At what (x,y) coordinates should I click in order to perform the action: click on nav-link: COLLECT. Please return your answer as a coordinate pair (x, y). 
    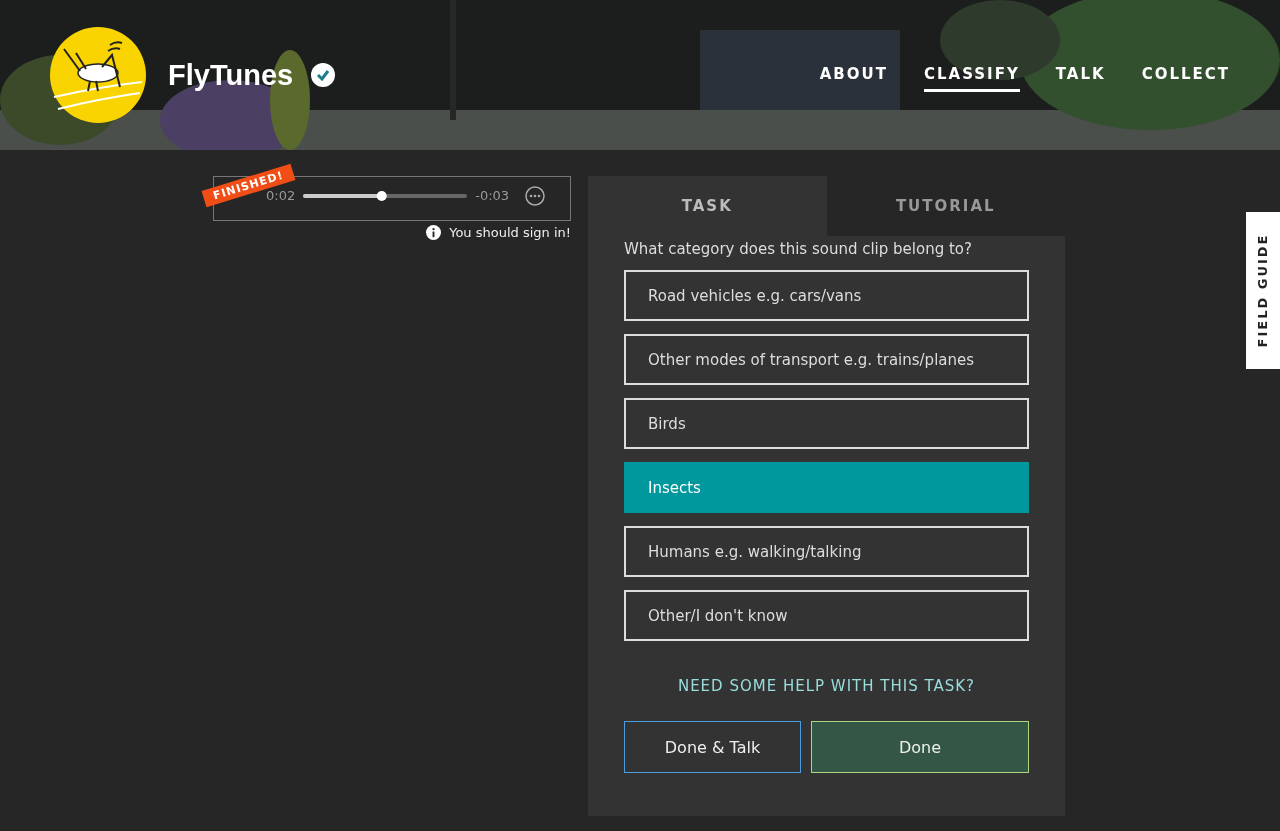
    Looking at the image, I should click on (1185, 75).